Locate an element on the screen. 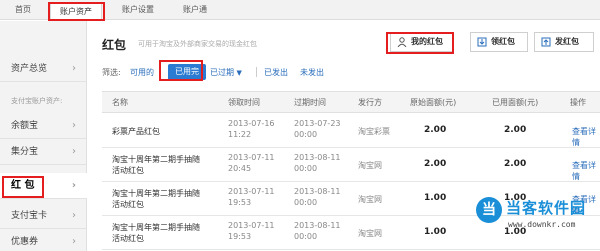  tab-account-link: 账户通 is located at coordinates (195, 10).